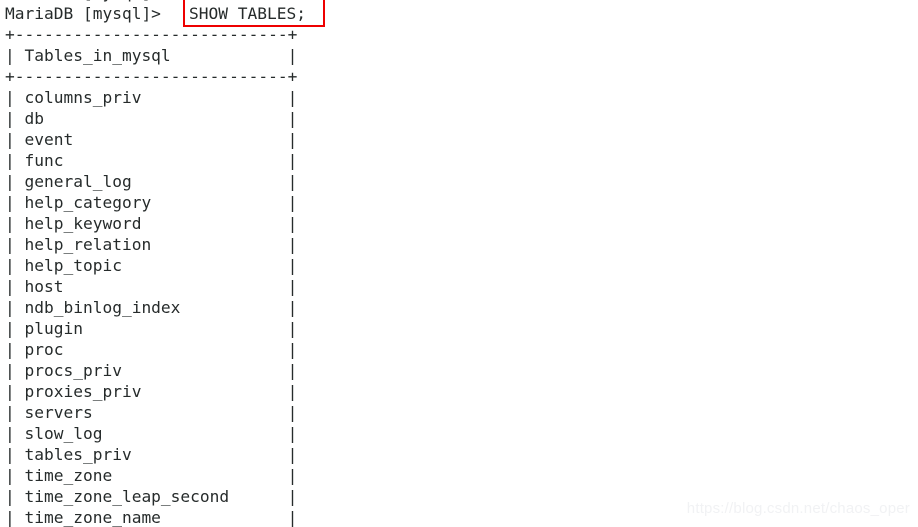 This screenshot has width=918, height=527. Describe the element at coordinates (151, 349) in the screenshot. I see `table-row: | proc |` at that location.